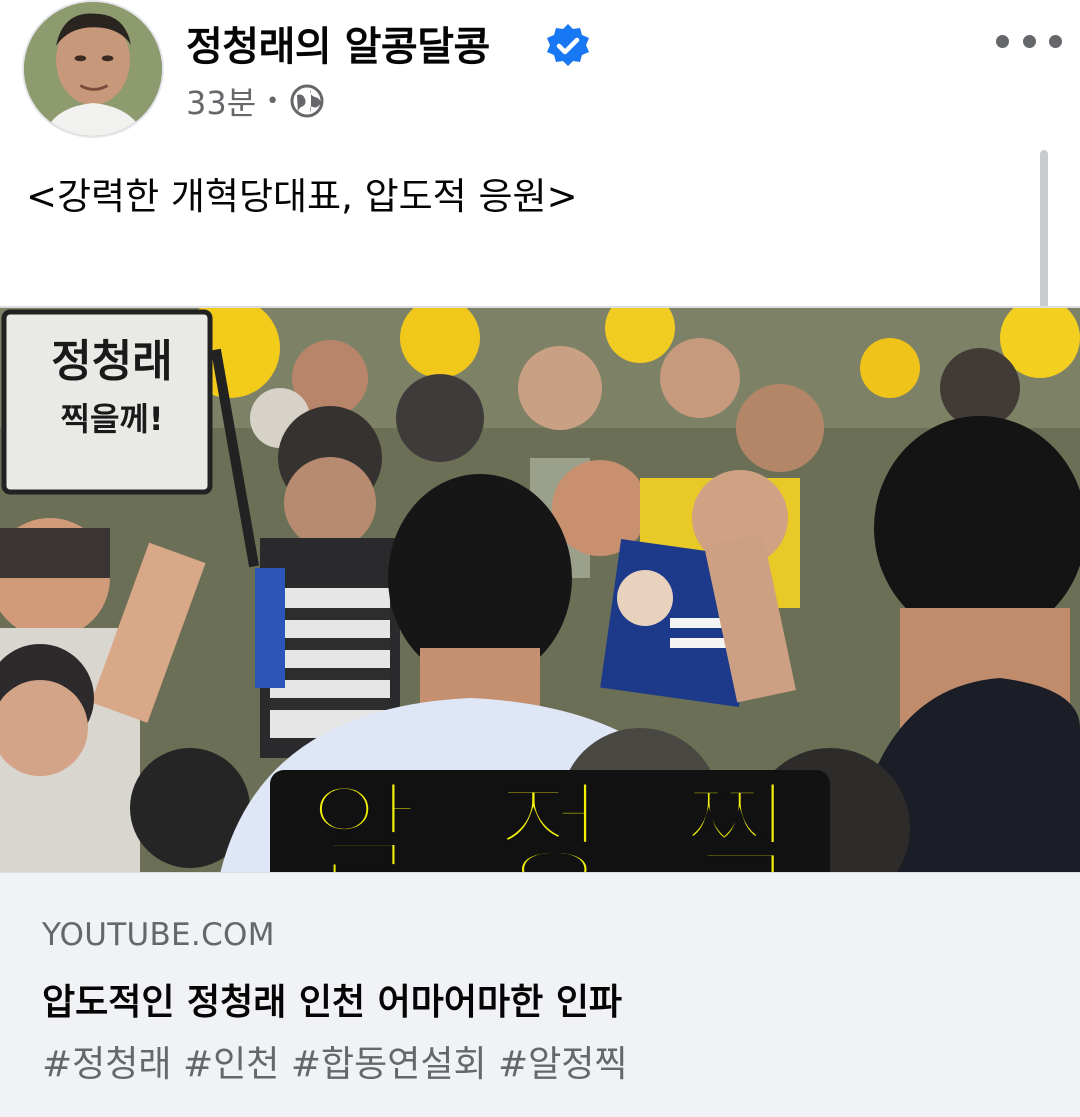 The image size is (1080, 1117). I want to click on post-meta: 33분 •, so click(255, 101).